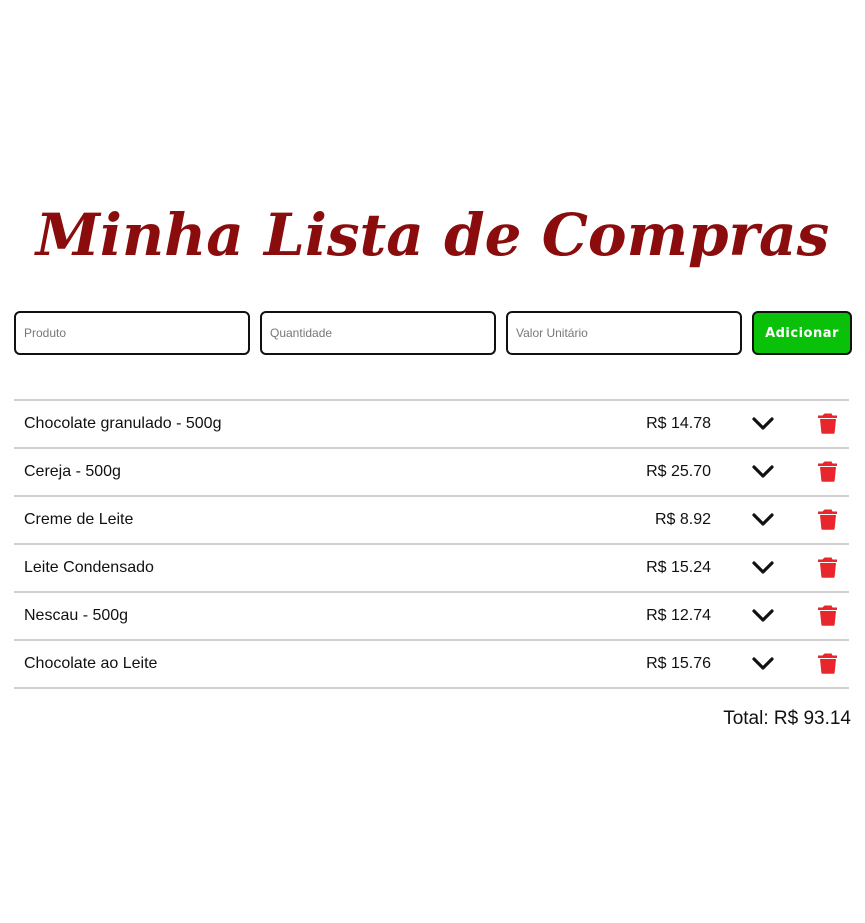  Describe the element at coordinates (431, 425) in the screenshot. I see `list-item: Chocolate granulado - 500g R$ 14.78` at that location.